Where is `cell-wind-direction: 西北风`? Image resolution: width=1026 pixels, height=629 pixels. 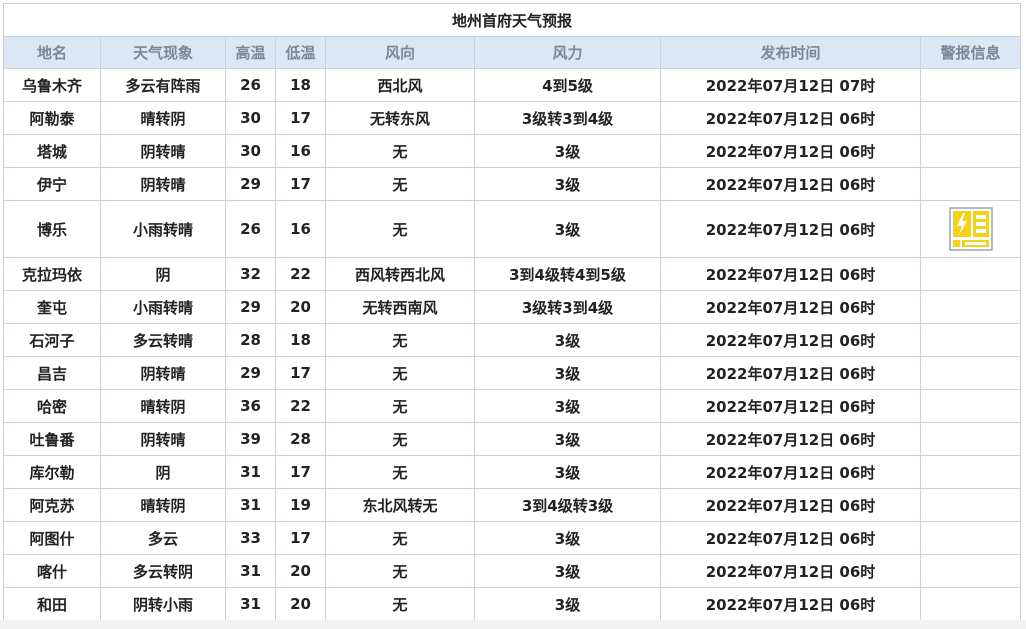 cell-wind-direction: 西北风 is located at coordinates (400, 85).